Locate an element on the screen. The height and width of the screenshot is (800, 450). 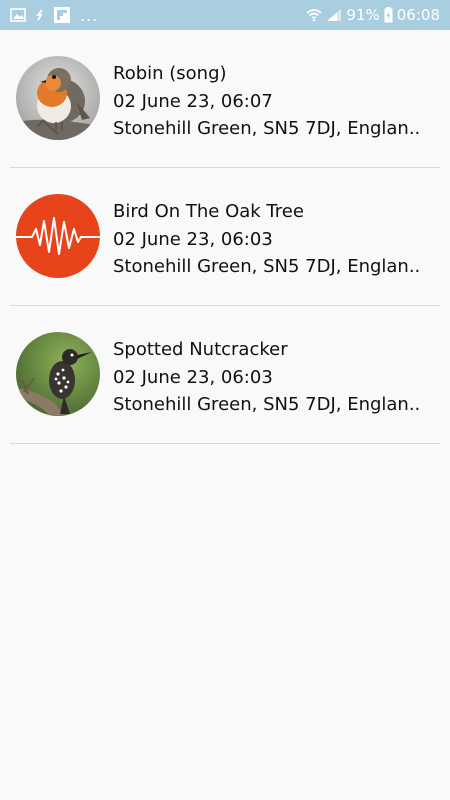
clock: 06:08 is located at coordinates (418, 15).